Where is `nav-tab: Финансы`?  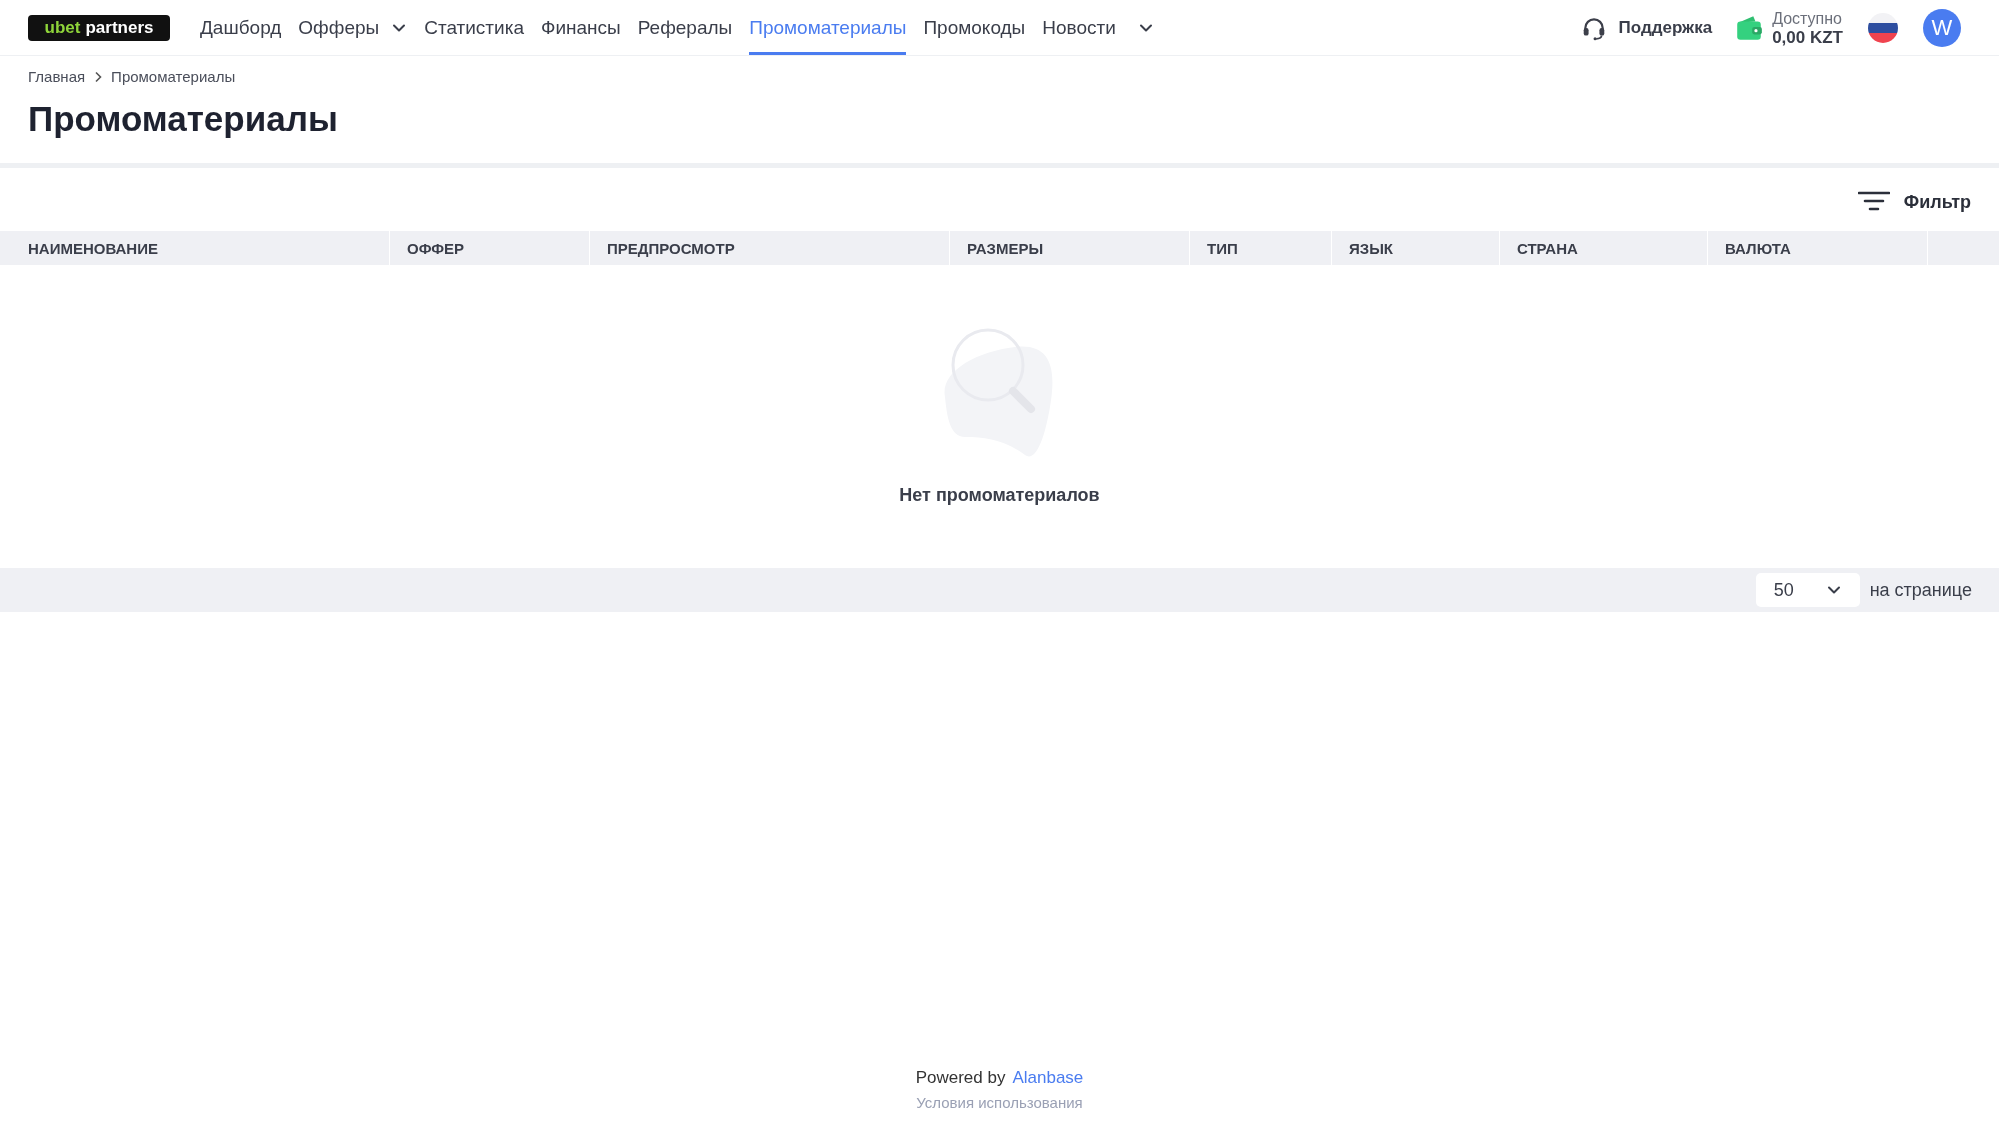
nav-tab: Финансы is located at coordinates (581, 27).